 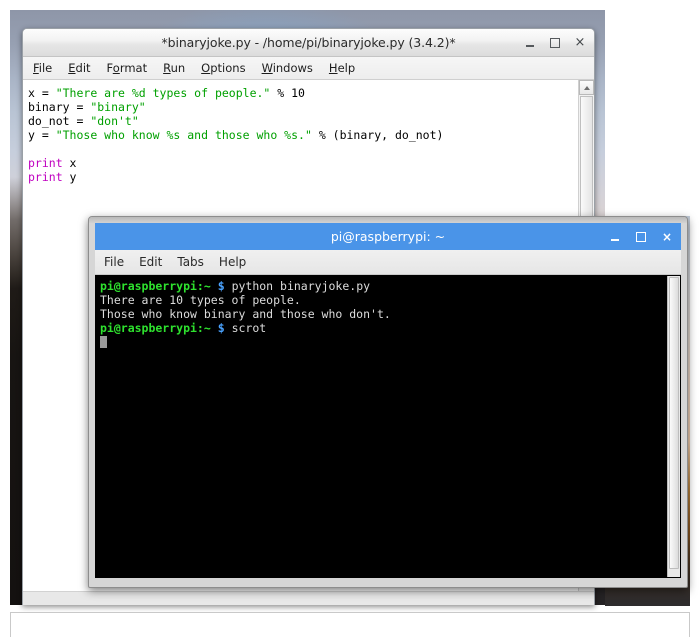 I want to click on code-token: do_not =, so click(x=59, y=121).